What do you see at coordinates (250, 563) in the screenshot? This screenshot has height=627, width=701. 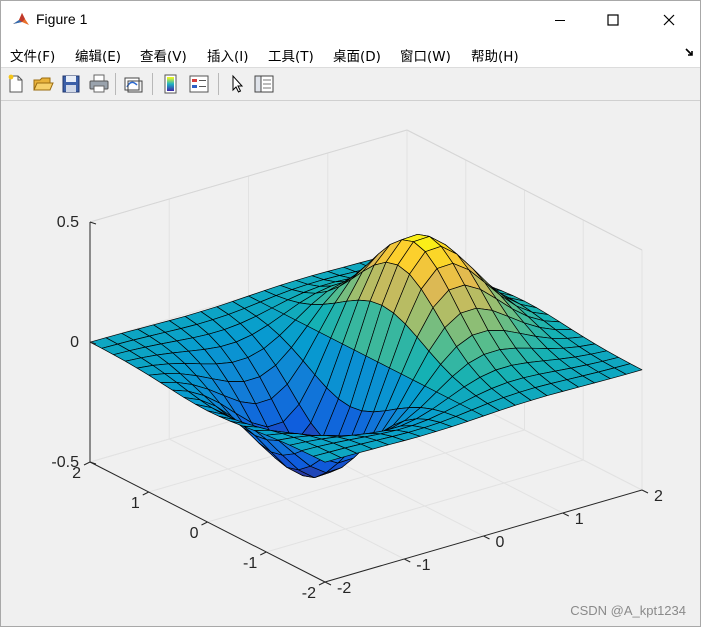 I see `y-tick-label: -1` at bounding box center [250, 563].